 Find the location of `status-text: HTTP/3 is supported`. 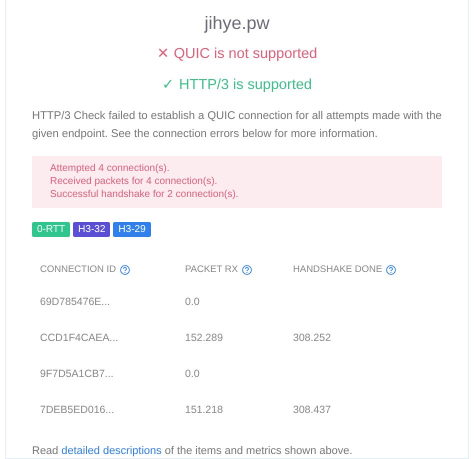

status-text: HTTP/3 is supported is located at coordinates (245, 85).